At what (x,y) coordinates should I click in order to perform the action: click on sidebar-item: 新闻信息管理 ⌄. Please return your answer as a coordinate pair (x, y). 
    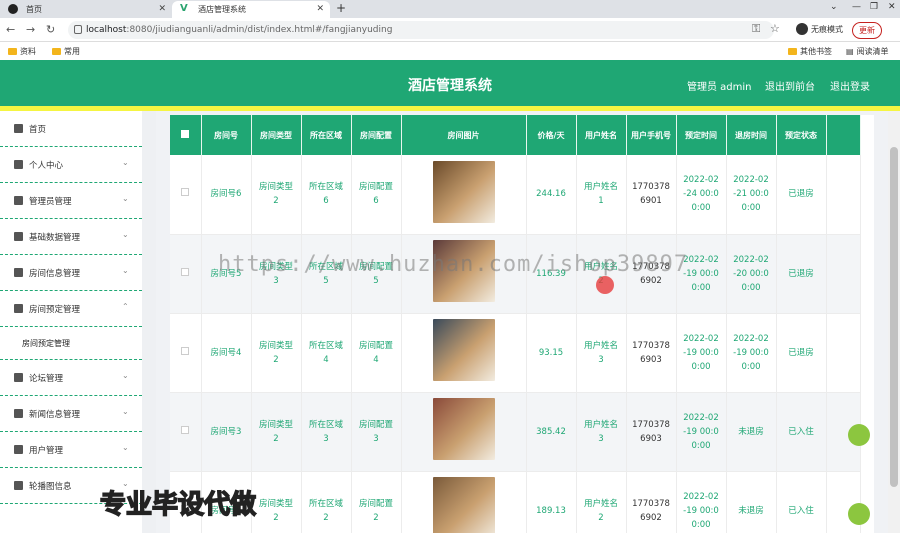
    Looking at the image, I should click on (71, 414).